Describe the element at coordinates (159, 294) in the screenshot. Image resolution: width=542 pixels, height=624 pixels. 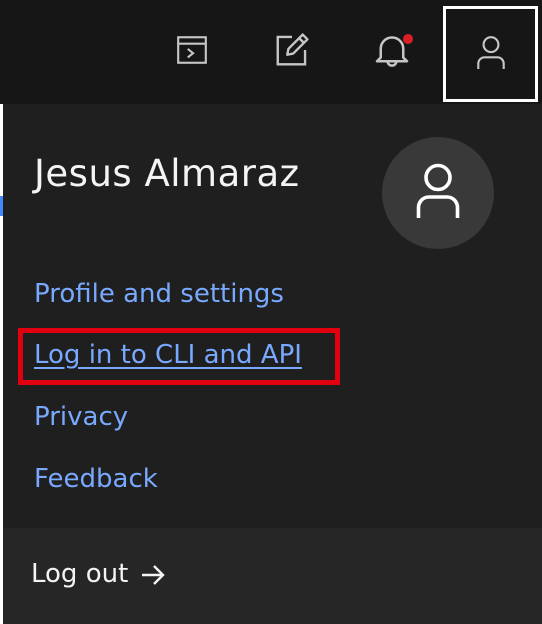
I see `profile-and-settings-link: Profile and settings` at that location.